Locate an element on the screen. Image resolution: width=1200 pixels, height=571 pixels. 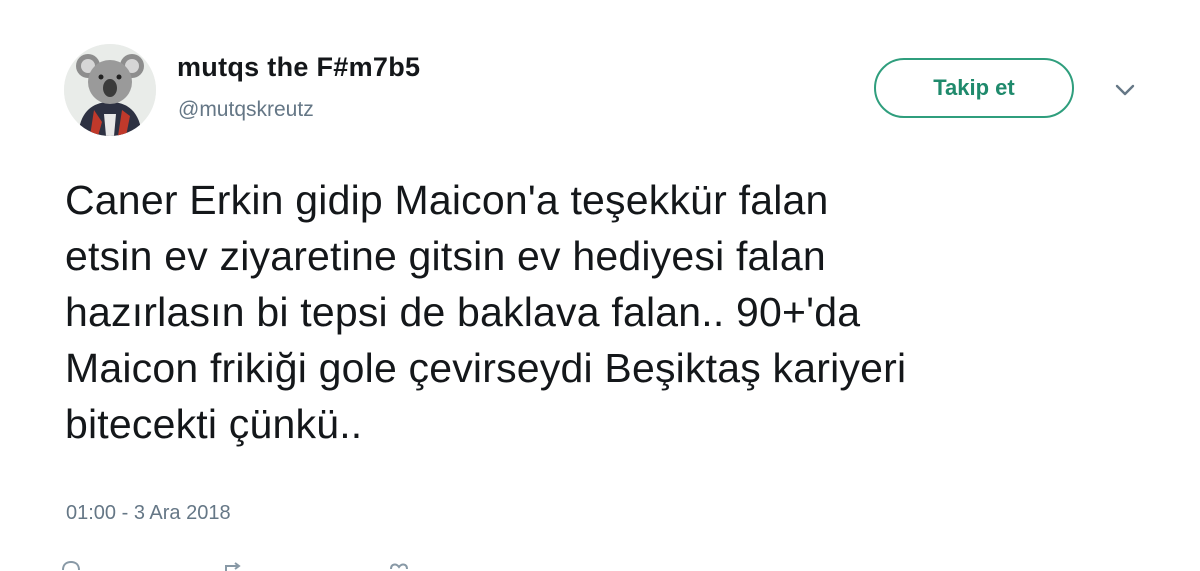
tweet-timestamp: 01:00 - 3 Ara 2018 is located at coordinates (148, 513).